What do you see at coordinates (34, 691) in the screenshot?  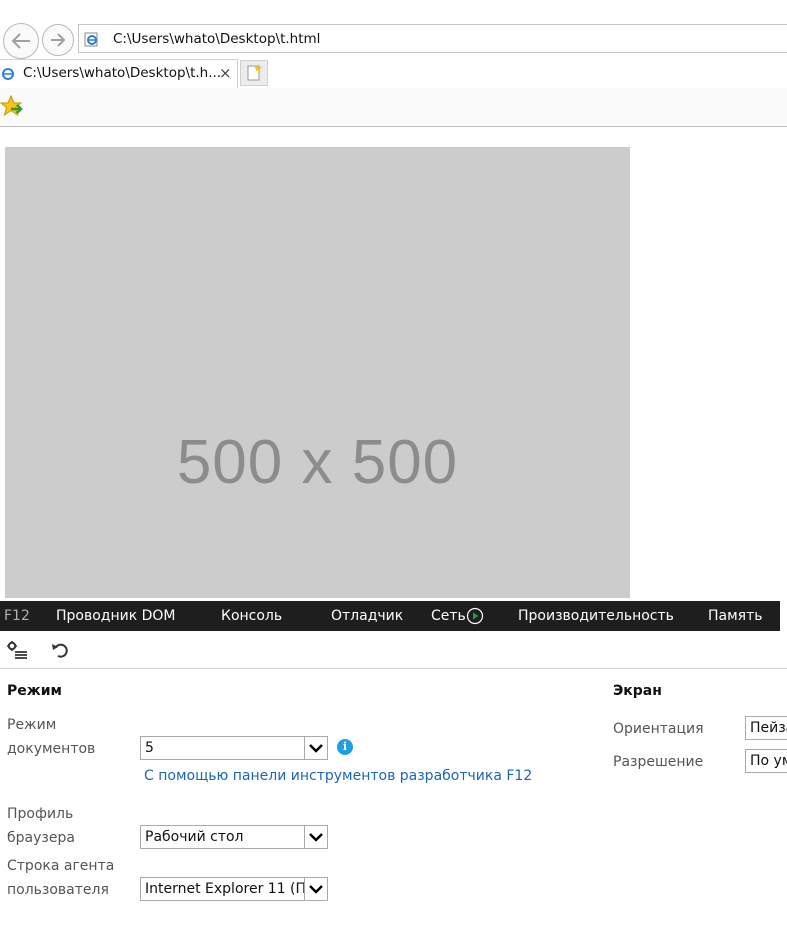 I see `mode-section-title: Режим` at bounding box center [34, 691].